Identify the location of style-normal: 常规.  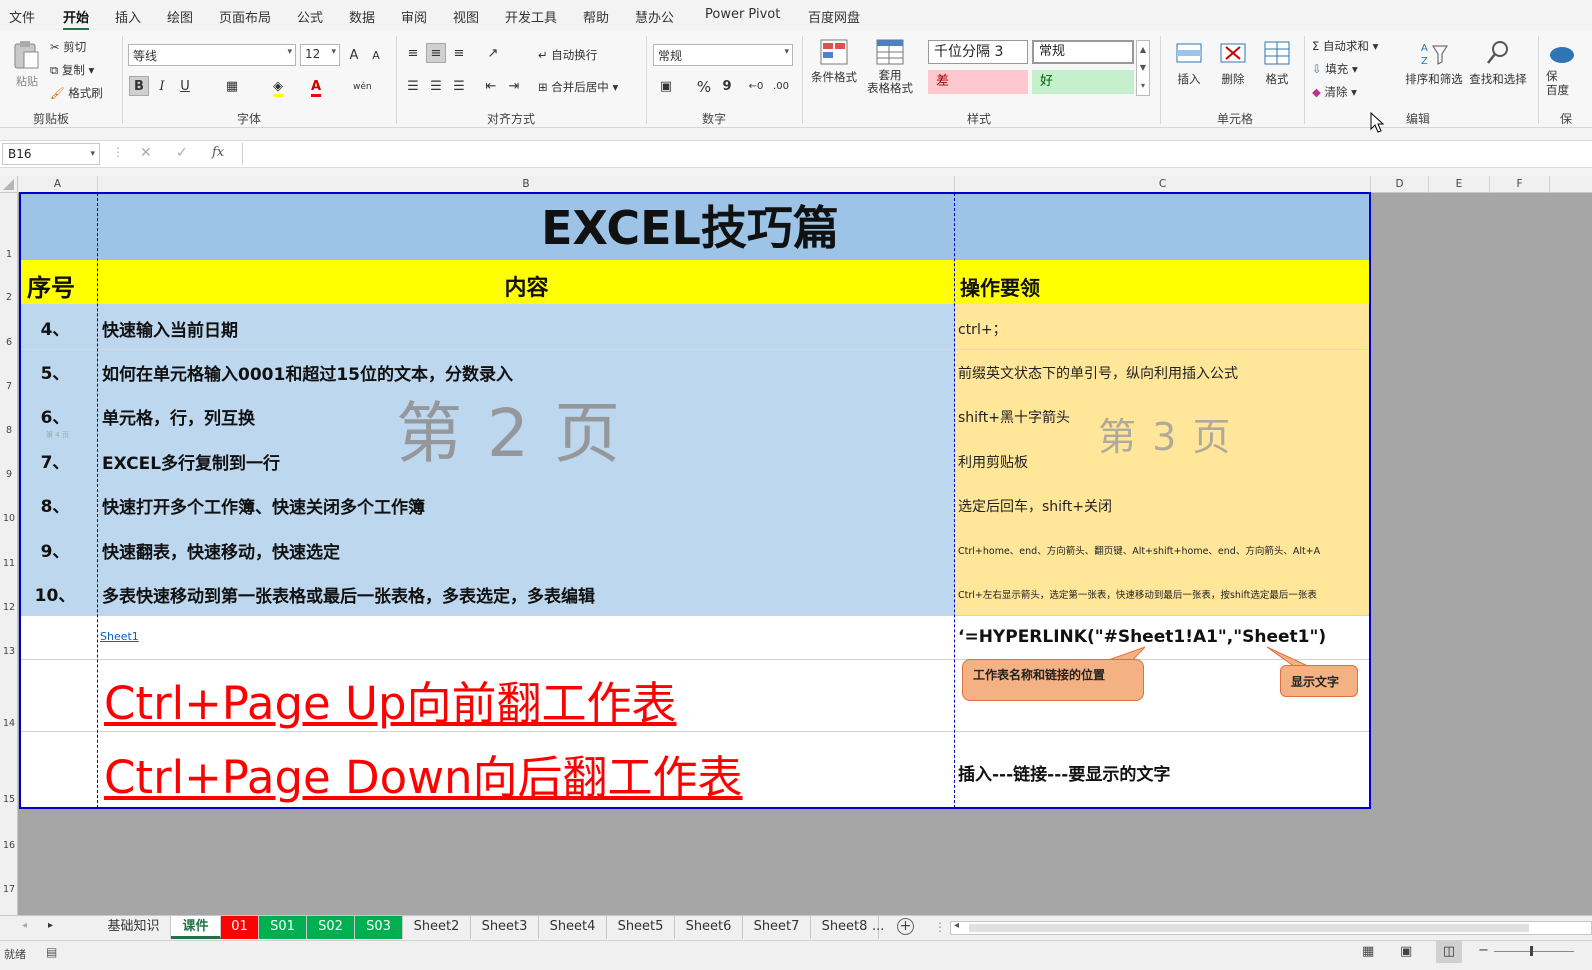
(1083, 52).